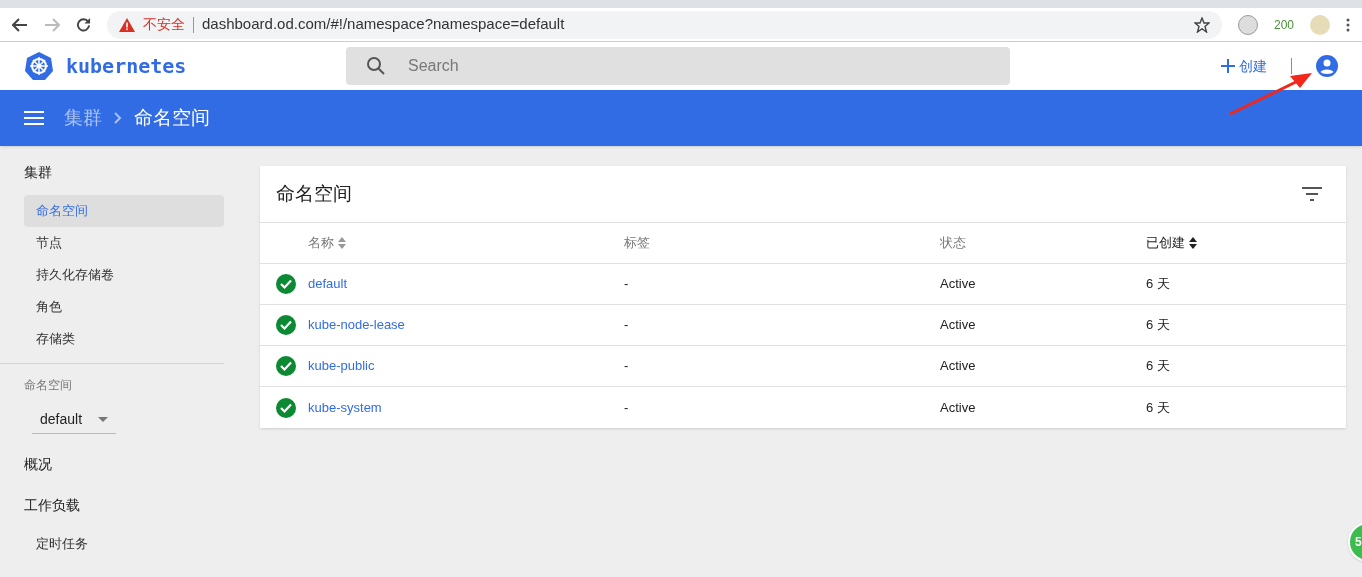  I want to click on card-title: 命名空间, so click(314, 193).